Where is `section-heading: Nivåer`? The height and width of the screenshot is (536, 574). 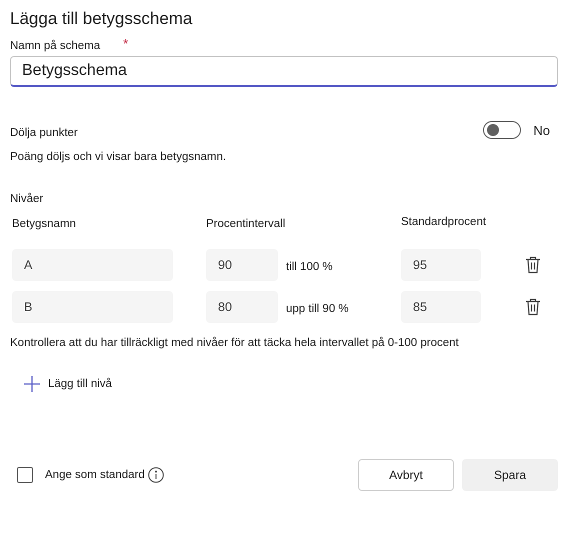
section-heading: Nivåer is located at coordinates (27, 199).